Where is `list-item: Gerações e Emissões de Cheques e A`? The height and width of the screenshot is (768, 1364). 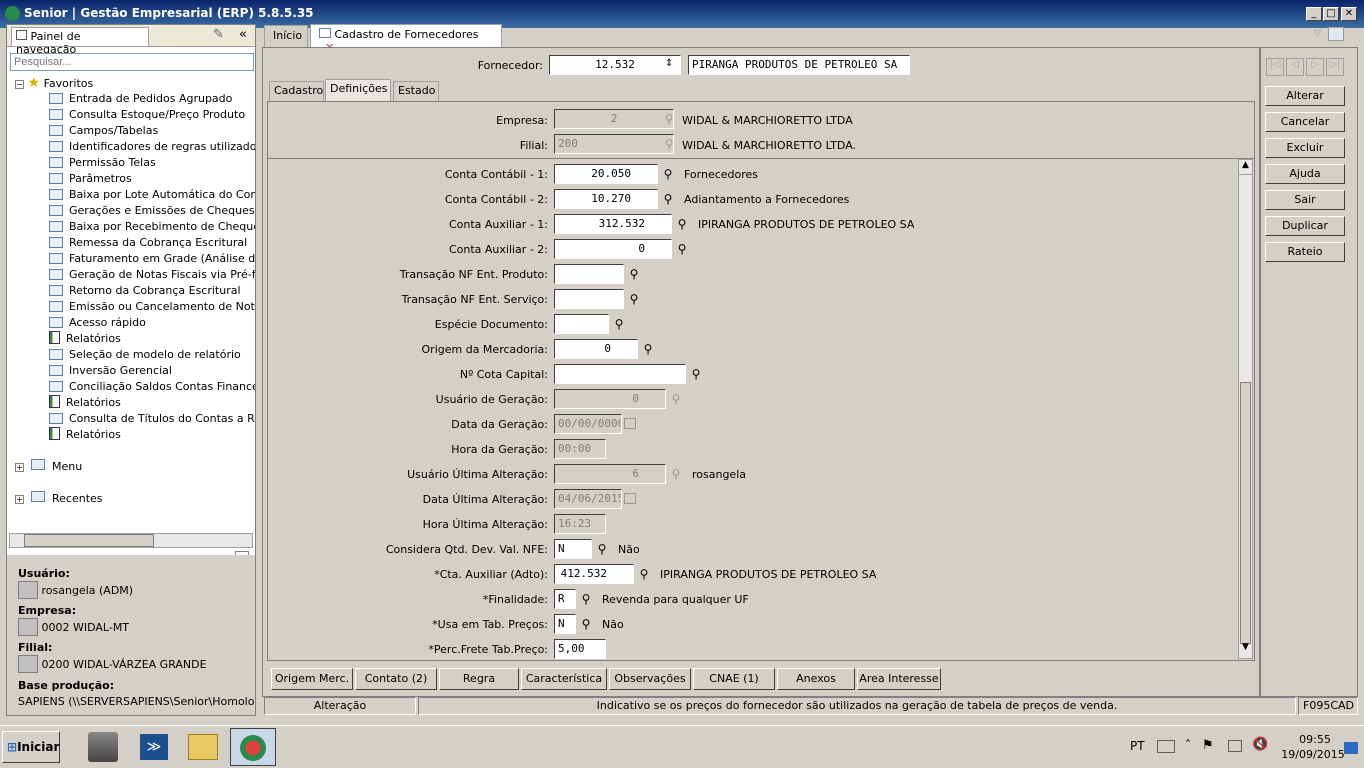 list-item: Gerações e Emissões de Cheques e A is located at coordinates (152, 211).